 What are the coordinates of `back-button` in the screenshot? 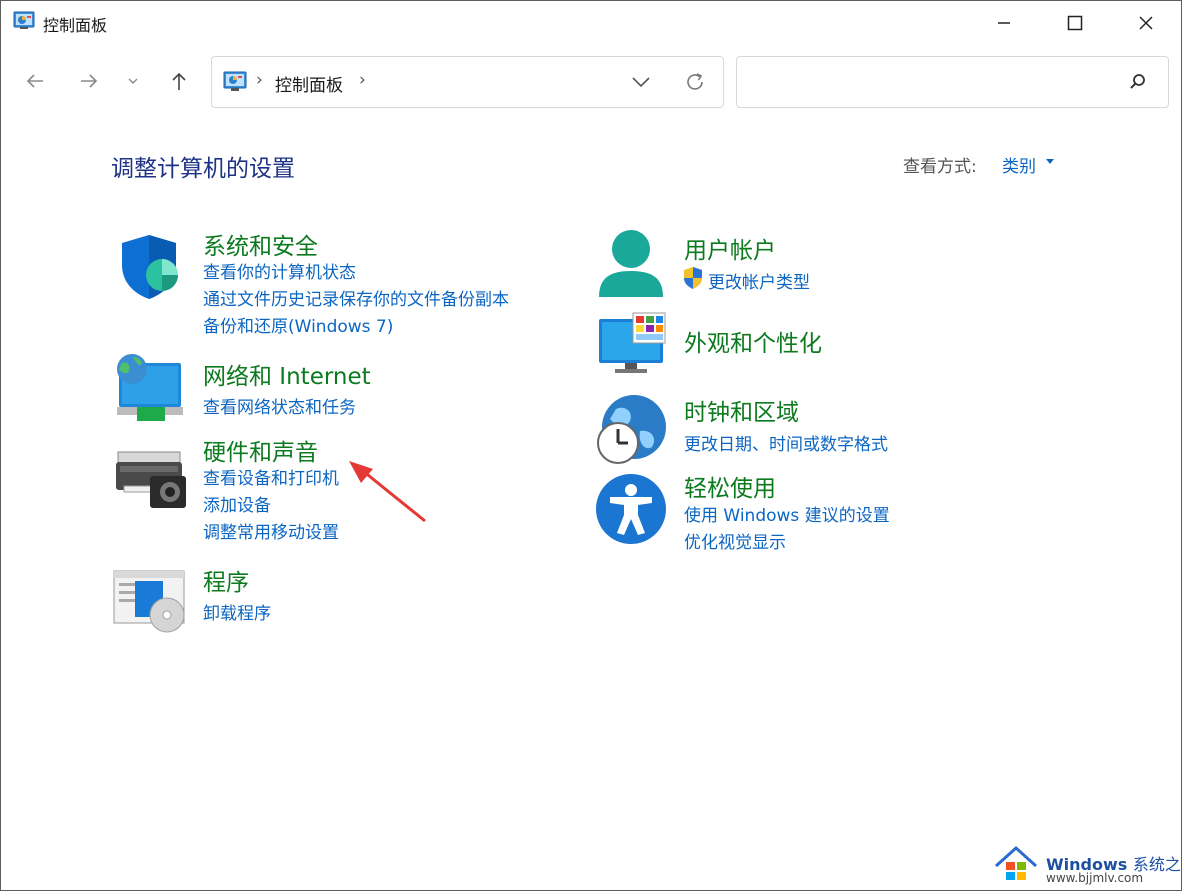 It's located at (35, 81).